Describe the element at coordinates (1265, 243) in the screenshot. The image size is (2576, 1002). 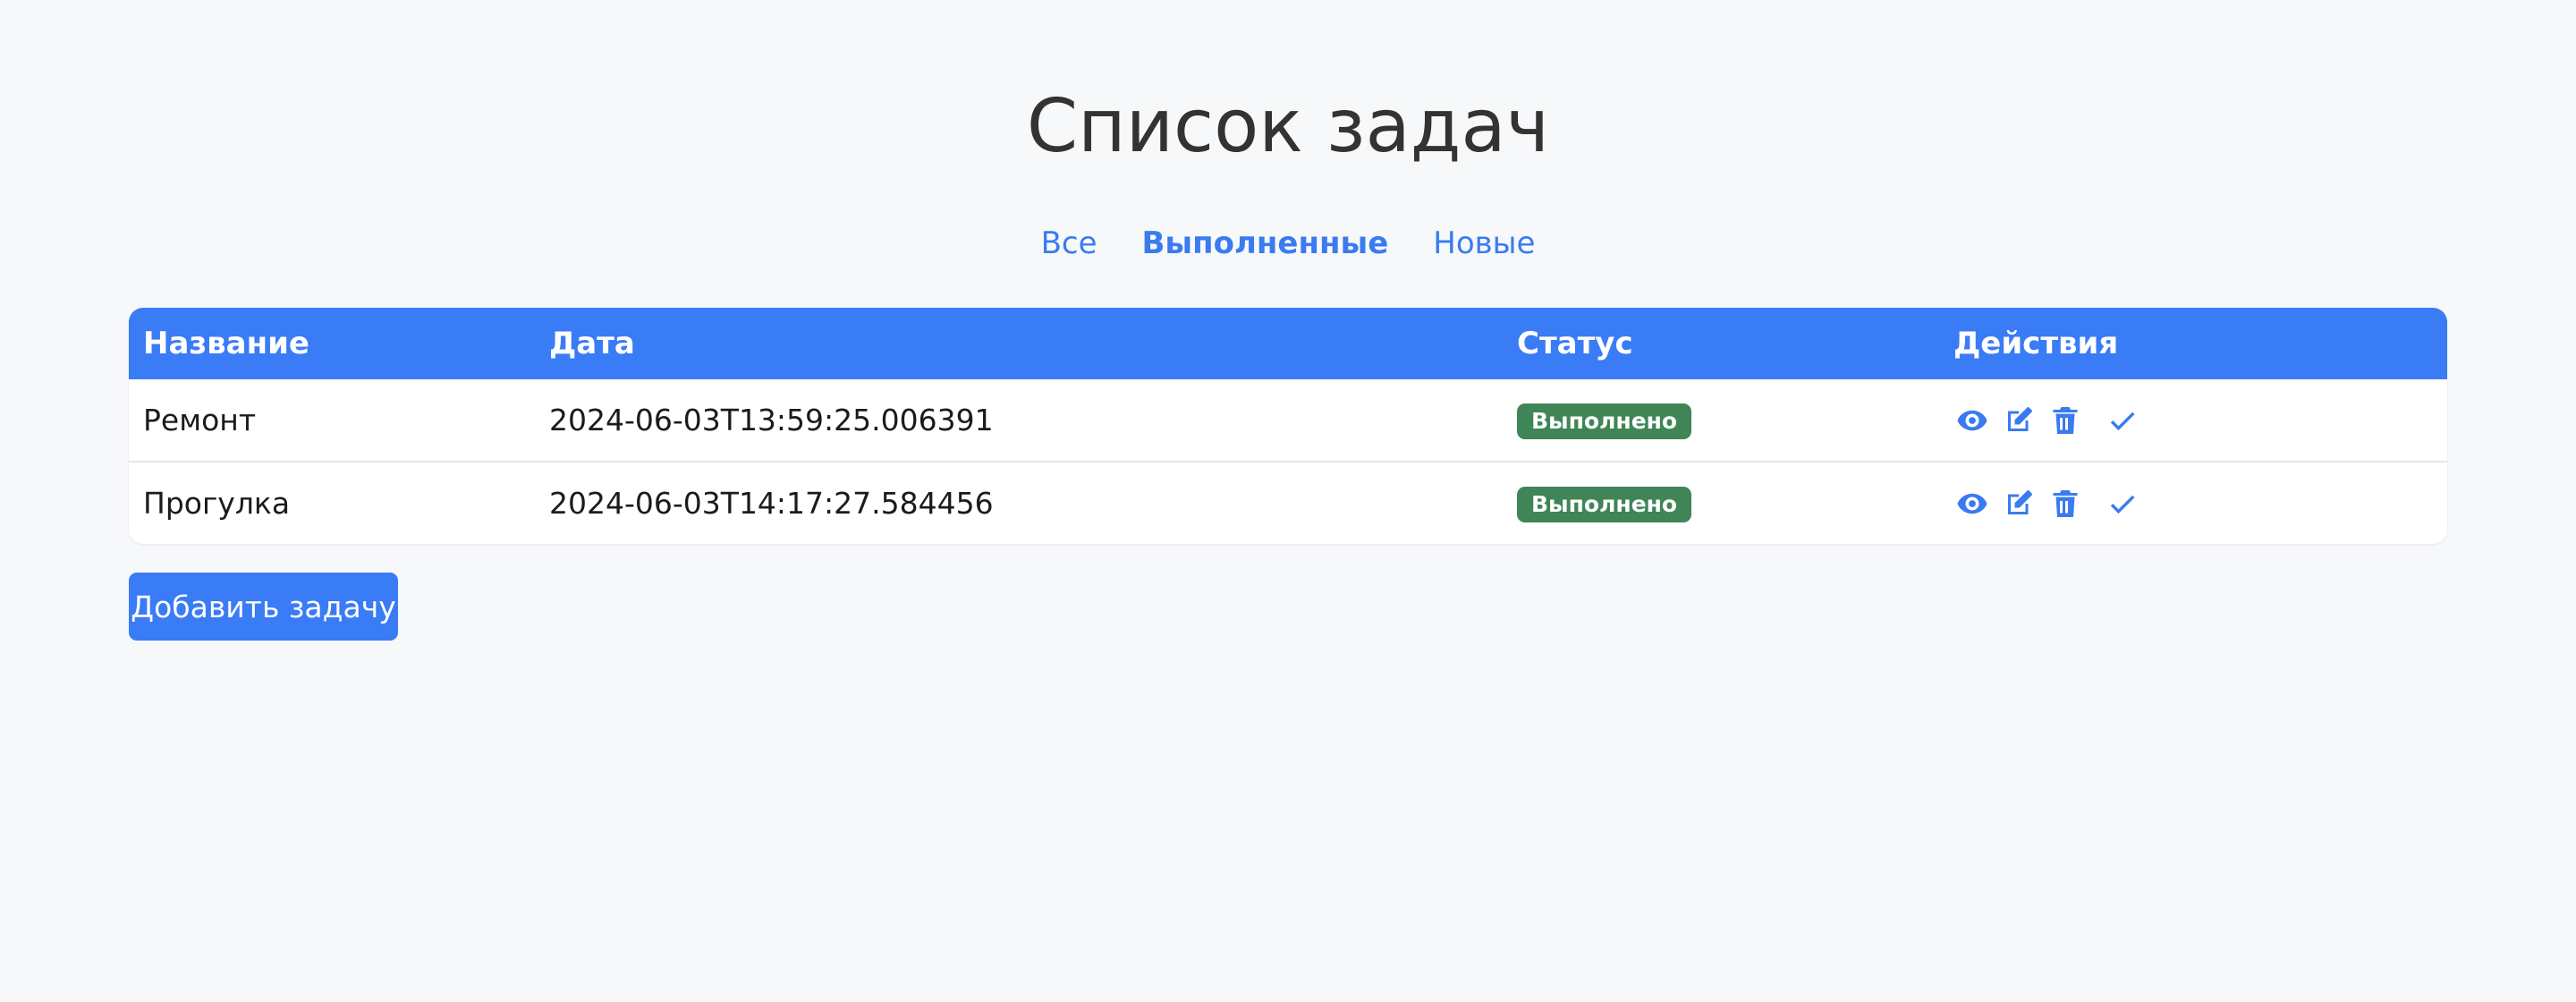
I see `filter-done-link: Выполненные` at that location.